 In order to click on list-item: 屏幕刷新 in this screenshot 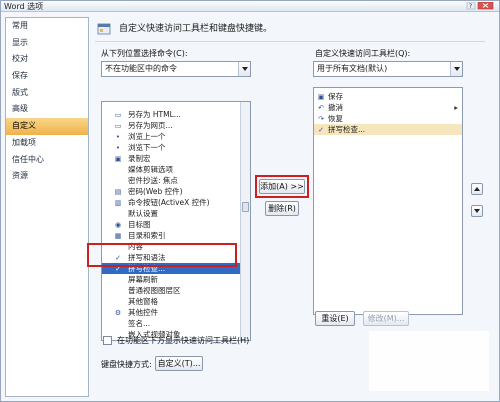, I will do `click(176, 279)`.